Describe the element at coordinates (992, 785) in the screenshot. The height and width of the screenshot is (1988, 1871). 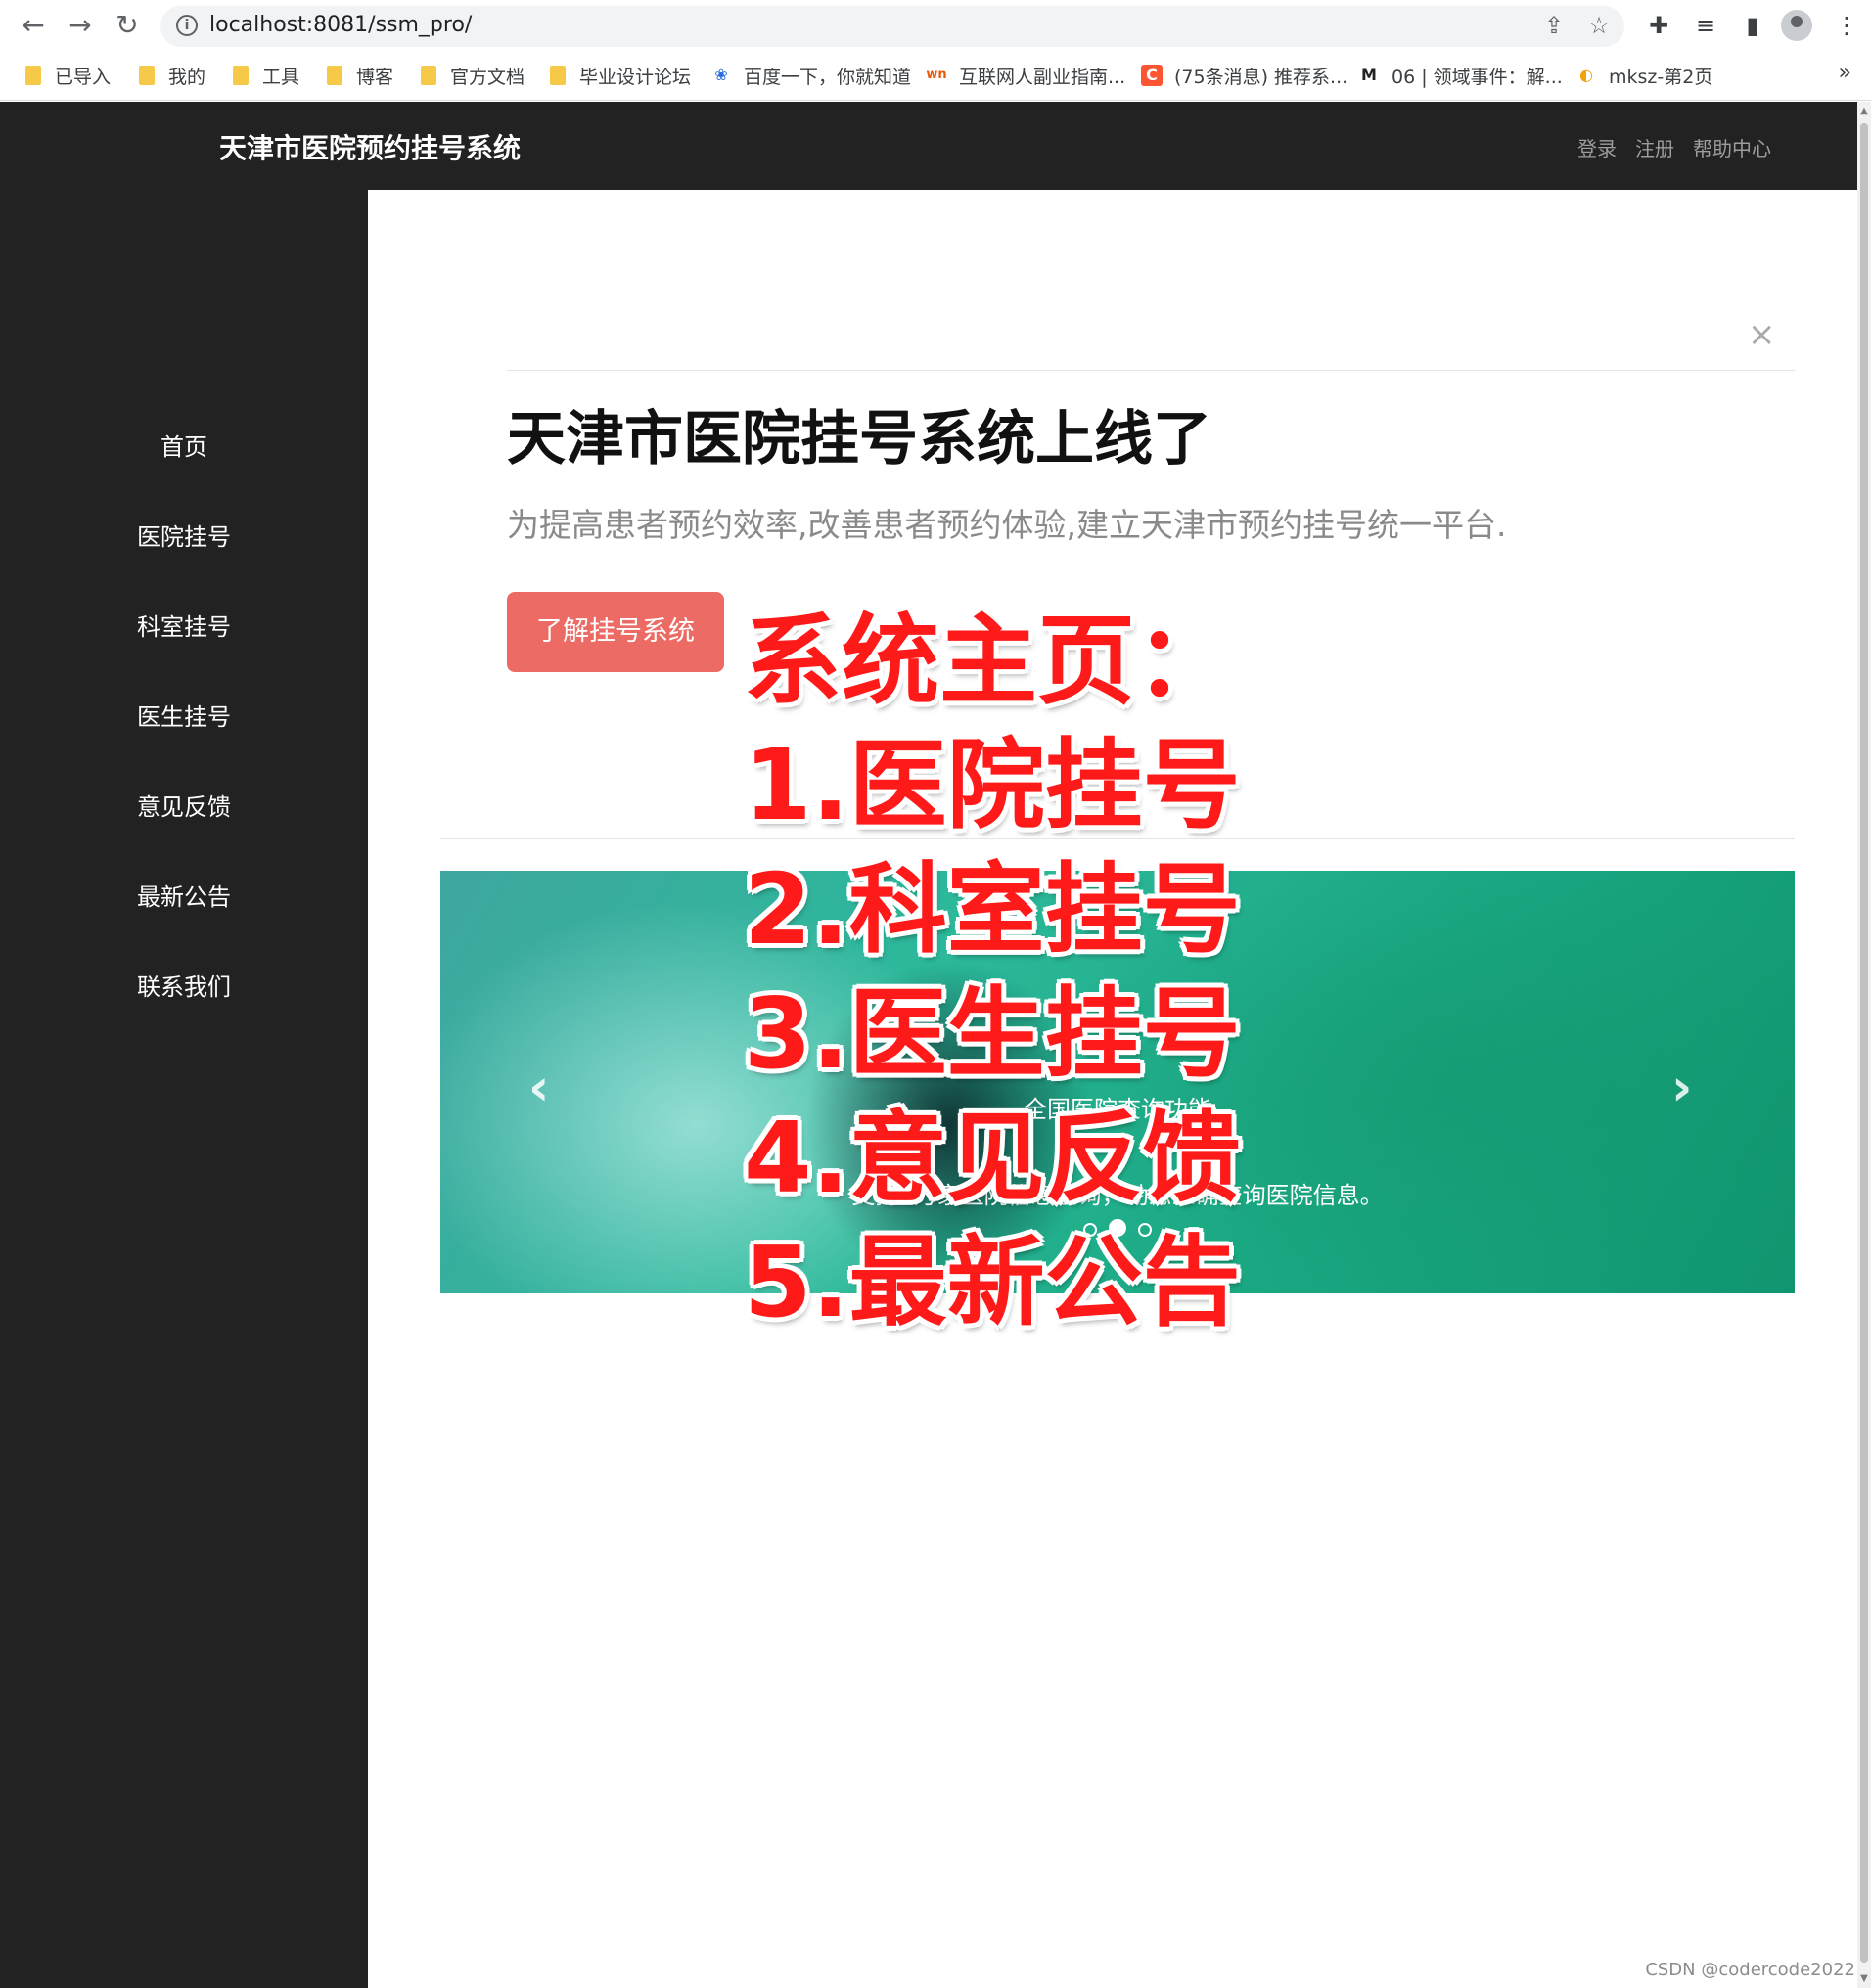
I see `annotation-line: 1.医院挂号` at that location.